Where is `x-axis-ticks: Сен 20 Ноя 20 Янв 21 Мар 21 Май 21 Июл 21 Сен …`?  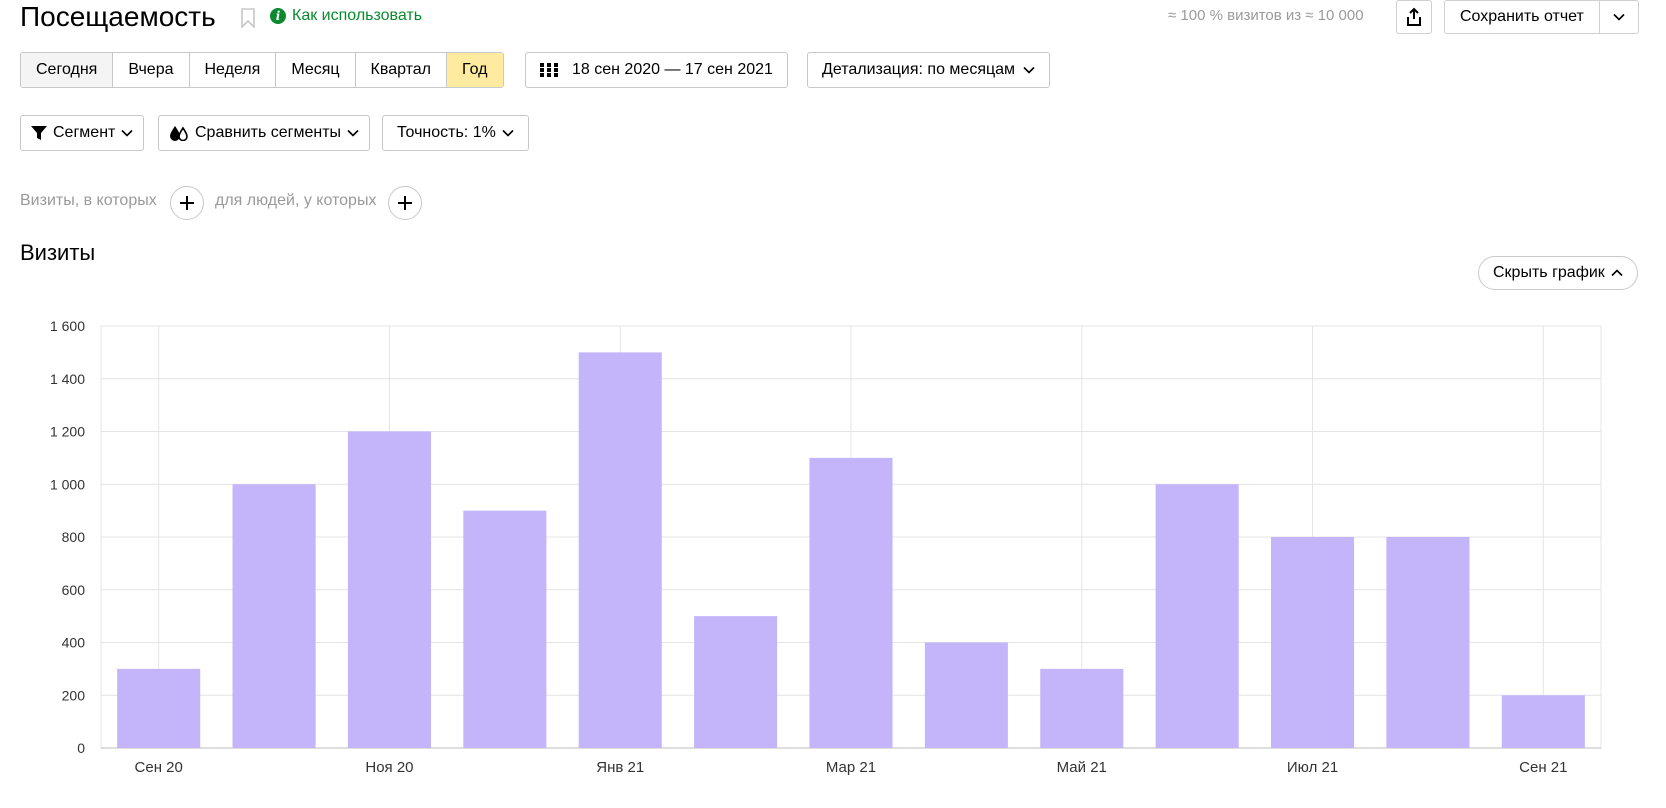
x-axis-ticks: Сен 20 Ноя 20 Янв 21 Мар 21 Май 21 Июл 21 Сен … is located at coordinates (851, 767).